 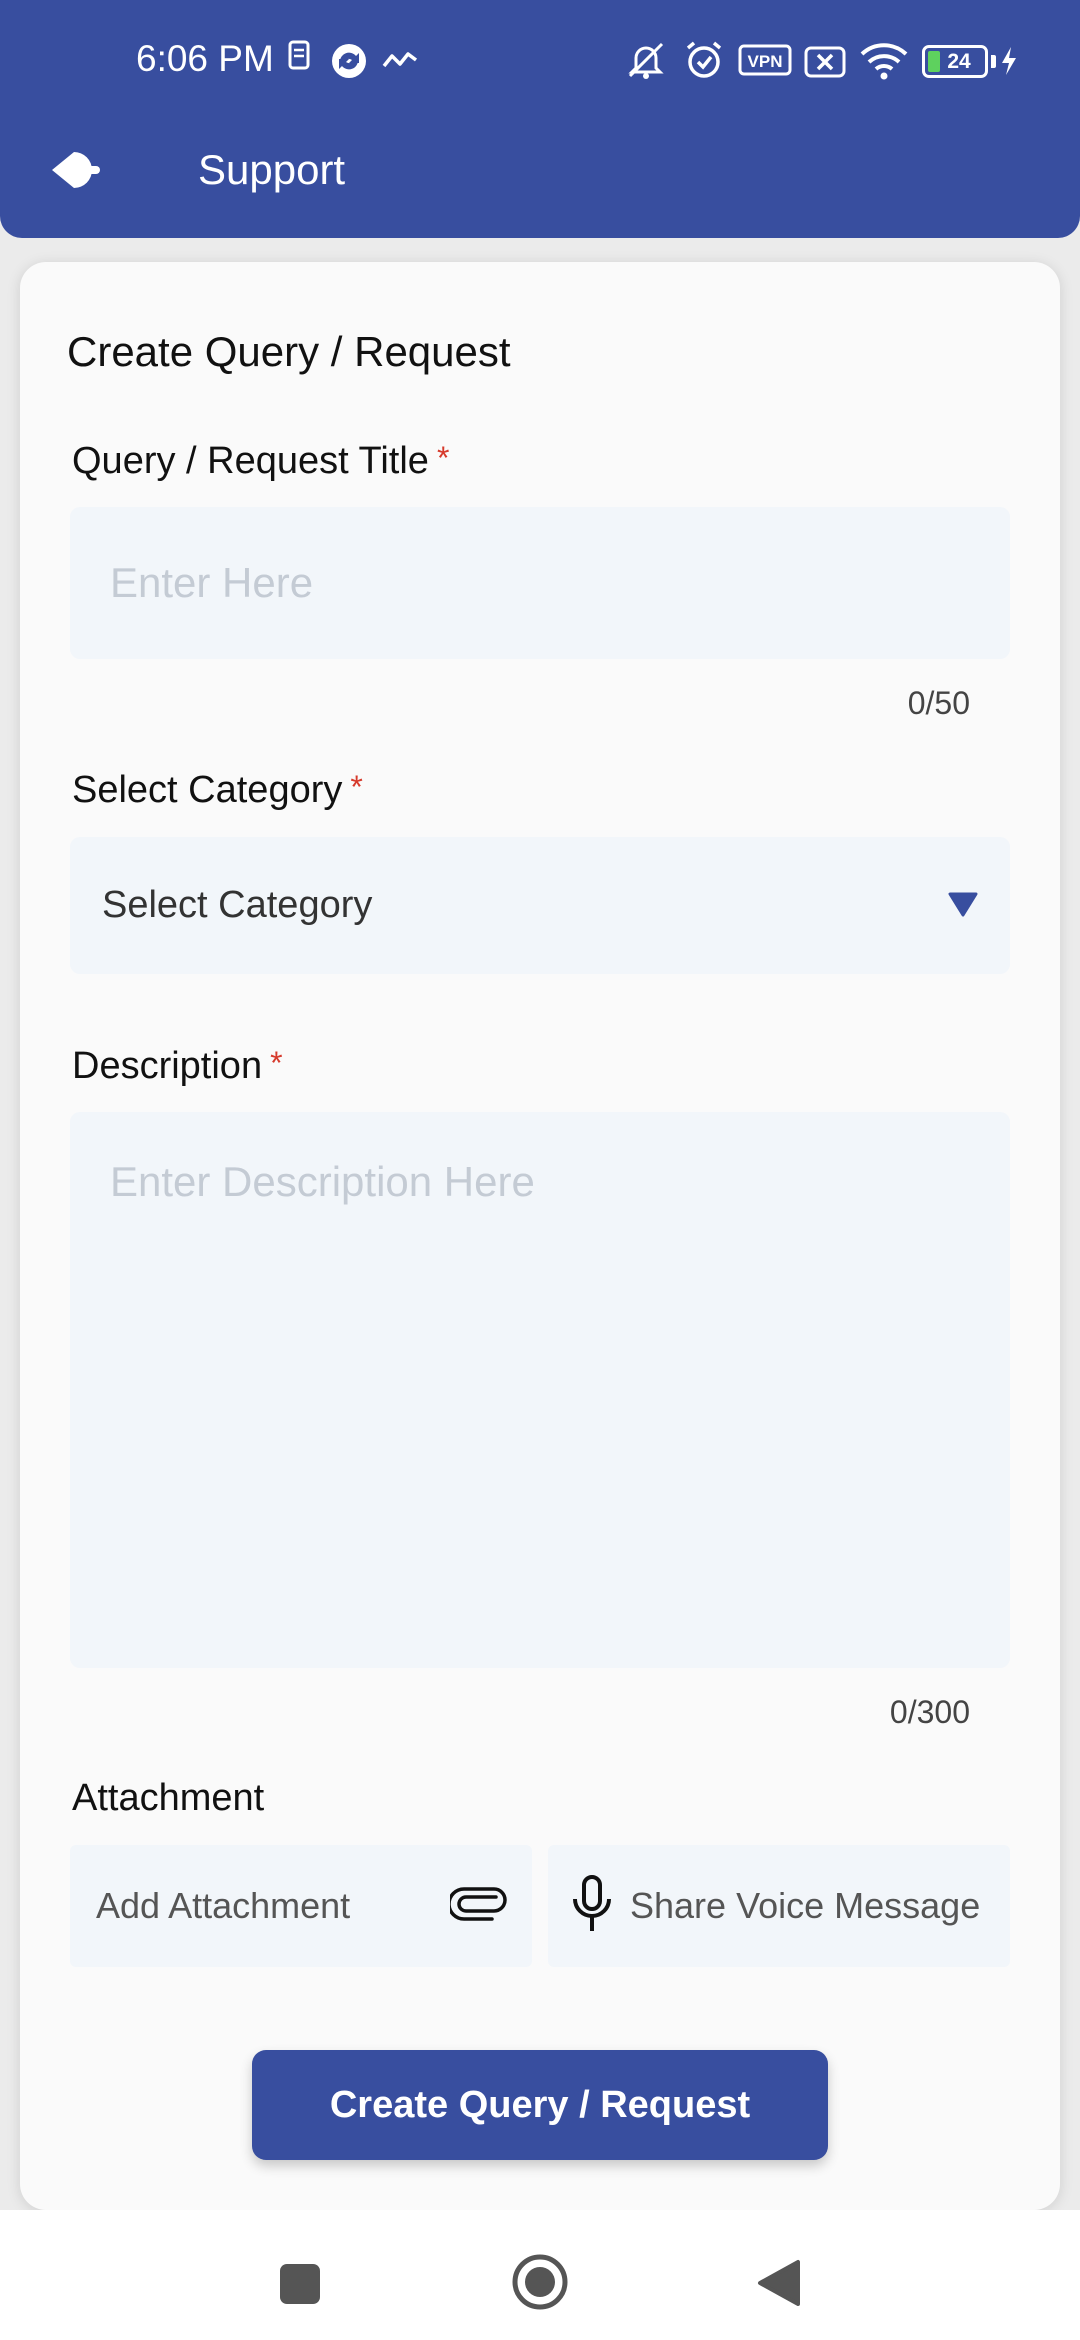 What do you see at coordinates (205, 58) in the screenshot?
I see `status-time: 6:06 PM` at bounding box center [205, 58].